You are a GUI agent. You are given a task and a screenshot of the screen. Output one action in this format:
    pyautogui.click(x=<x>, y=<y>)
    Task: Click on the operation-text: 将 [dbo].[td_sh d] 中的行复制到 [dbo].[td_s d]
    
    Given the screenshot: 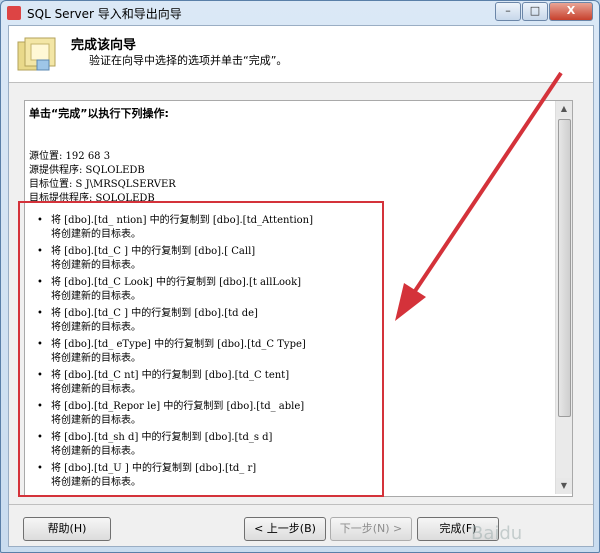 What is the action you would take?
    pyautogui.click(x=162, y=437)
    